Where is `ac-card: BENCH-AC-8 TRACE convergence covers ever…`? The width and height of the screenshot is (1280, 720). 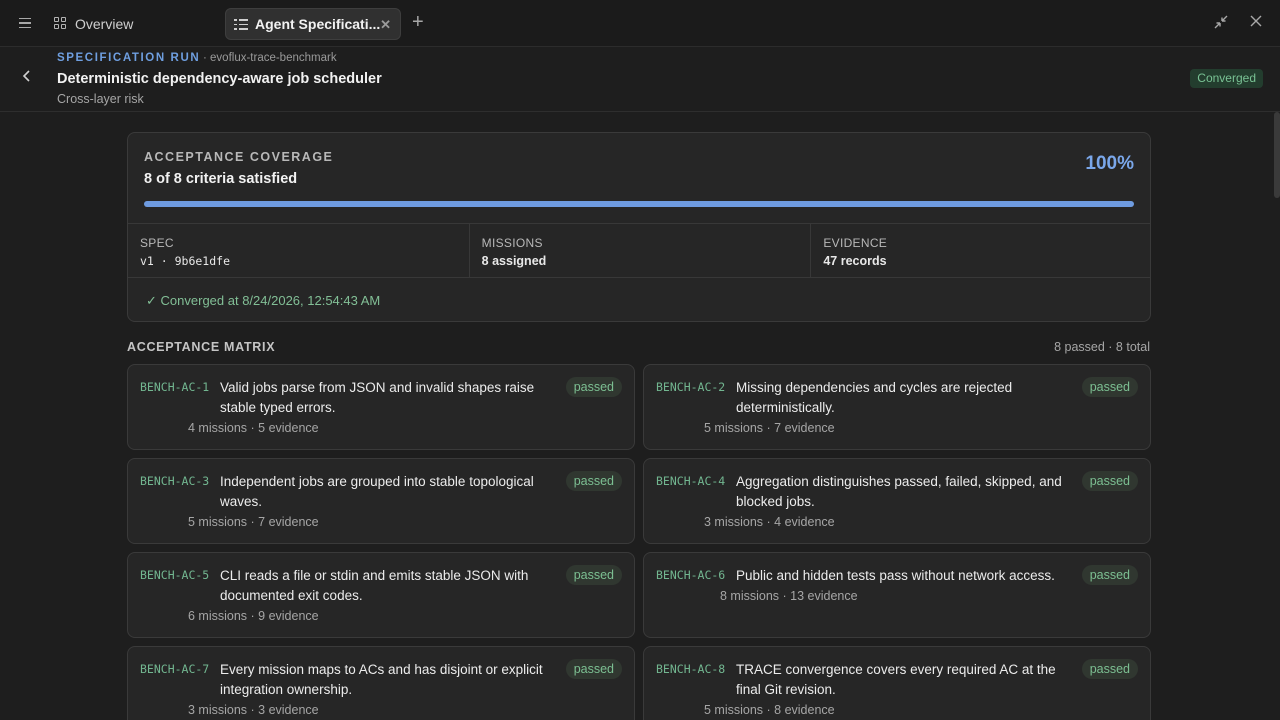 ac-card: BENCH-AC-8 TRACE convergence covers ever… is located at coordinates (897, 683).